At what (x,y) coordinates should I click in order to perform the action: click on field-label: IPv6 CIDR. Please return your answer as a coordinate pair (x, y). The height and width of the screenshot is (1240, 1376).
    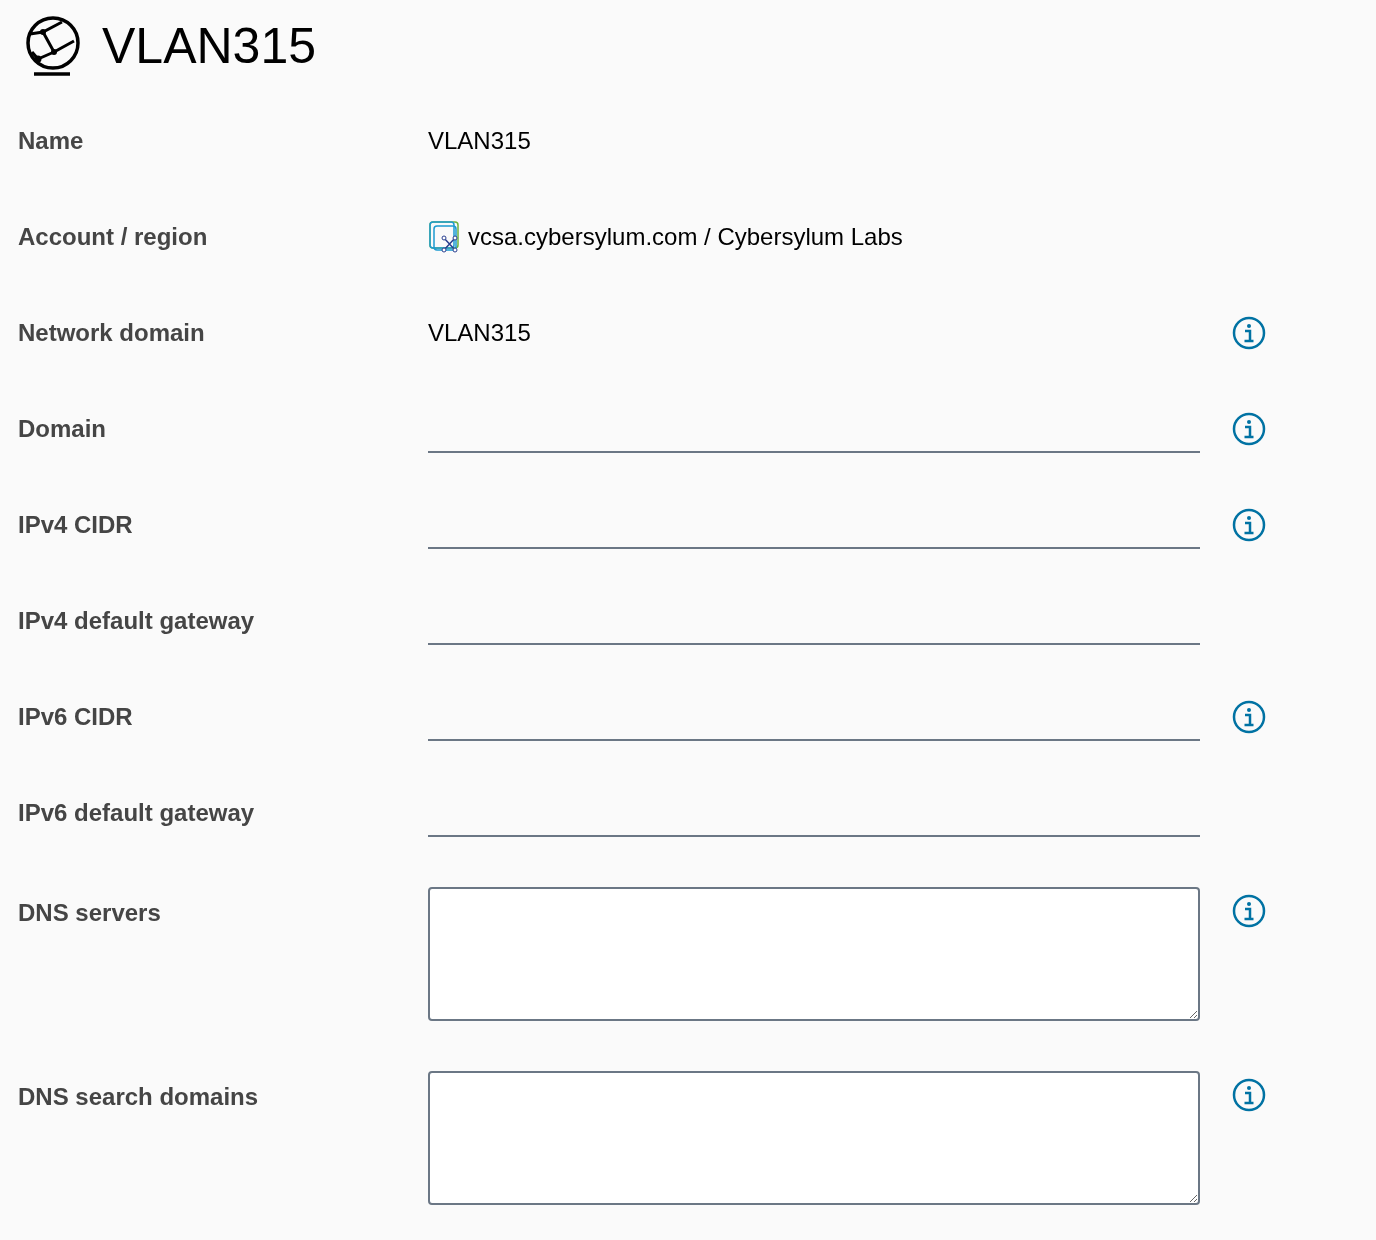
    Looking at the image, I should click on (76, 717).